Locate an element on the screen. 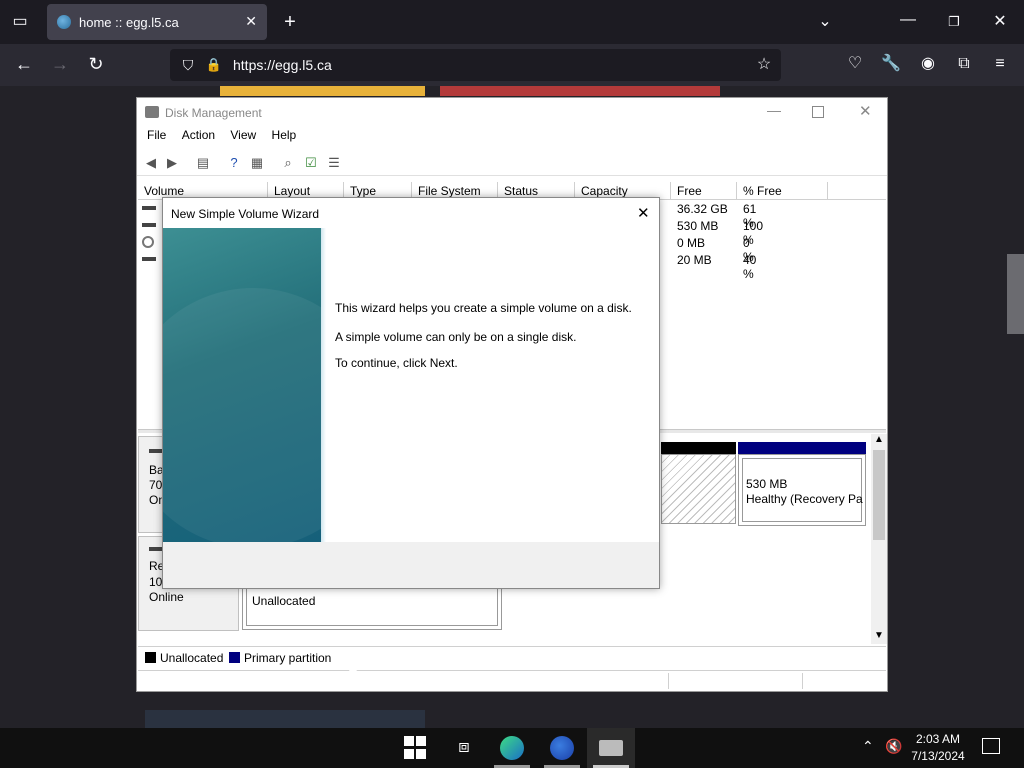  legend-swatch-unallocated is located at coordinates (150, 657).